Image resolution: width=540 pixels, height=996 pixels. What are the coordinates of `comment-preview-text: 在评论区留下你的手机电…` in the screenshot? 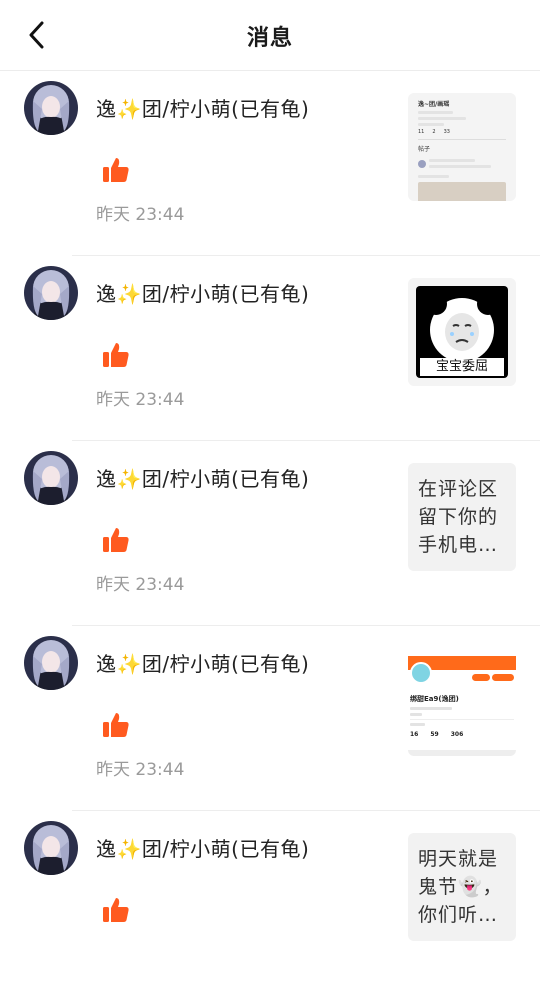 It's located at (462, 517).